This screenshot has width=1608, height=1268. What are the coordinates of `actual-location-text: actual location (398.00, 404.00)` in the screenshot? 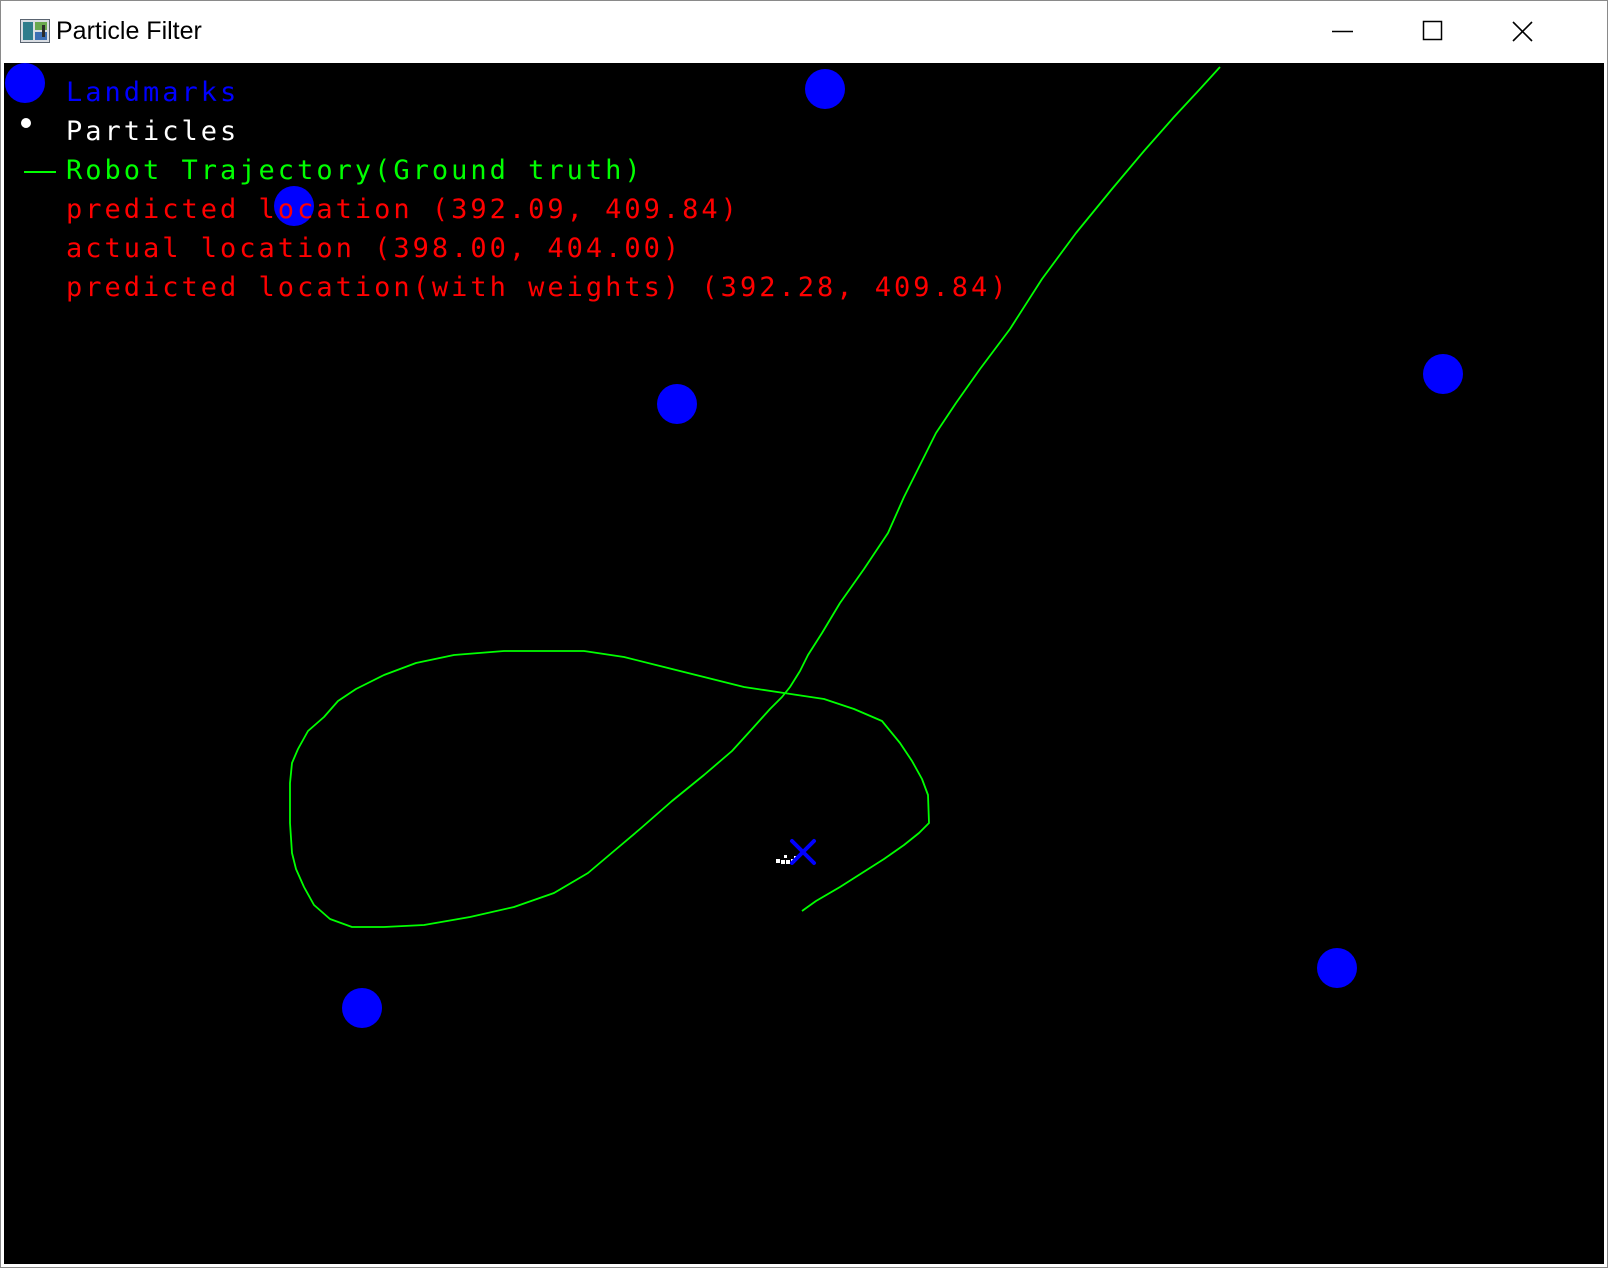 It's located at (374, 248).